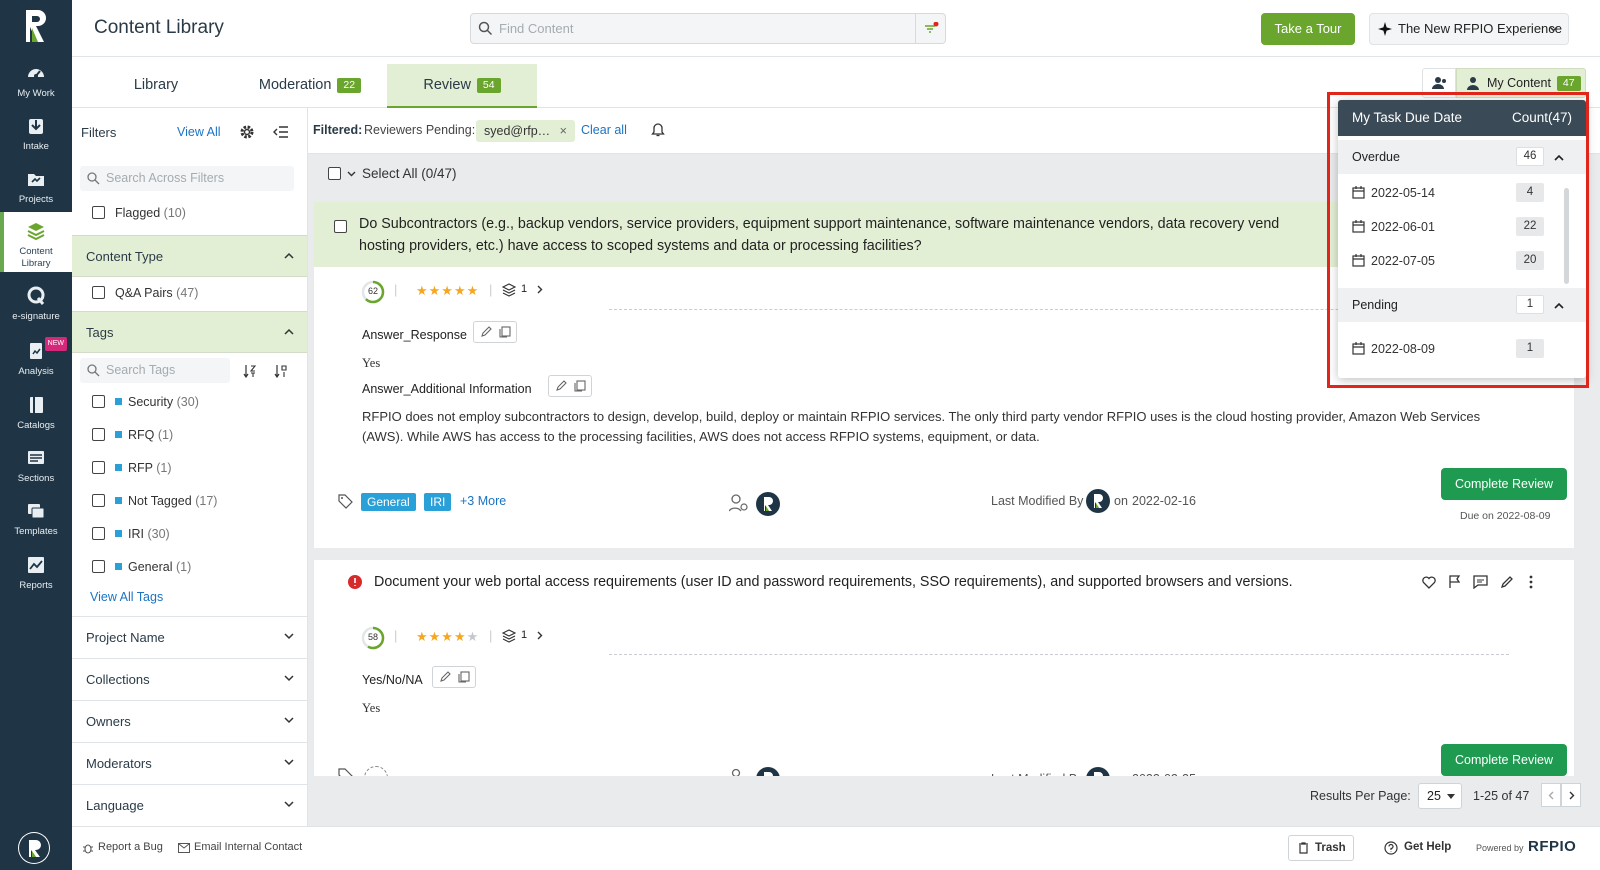  What do you see at coordinates (36, 296) in the screenshot?
I see `e-signature-icon` at bounding box center [36, 296].